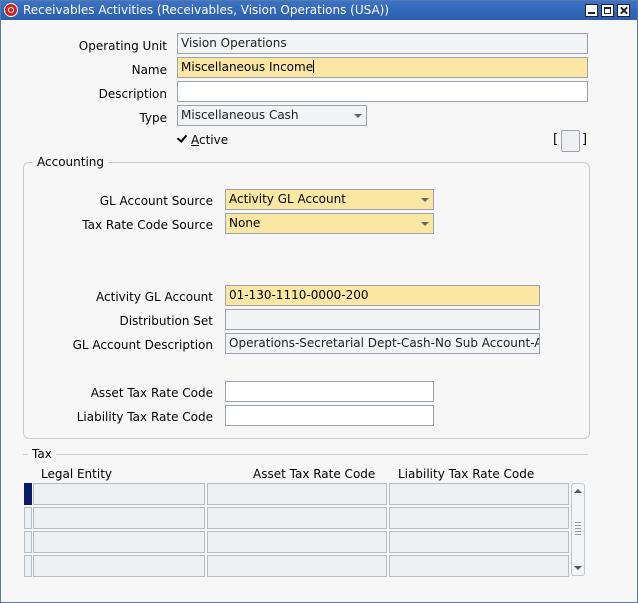  Describe the element at coordinates (149, 70) in the screenshot. I see `name-label: Name` at that location.